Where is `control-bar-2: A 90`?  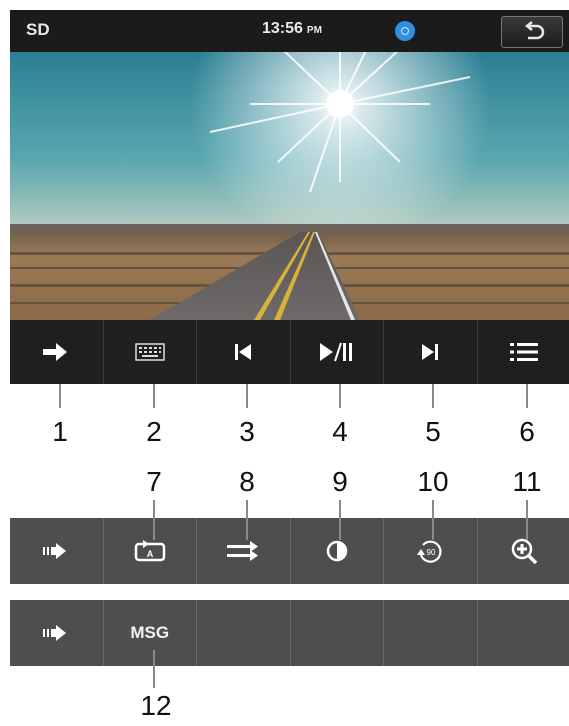 control-bar-2: A 90 is located at coordinates (289, 551).